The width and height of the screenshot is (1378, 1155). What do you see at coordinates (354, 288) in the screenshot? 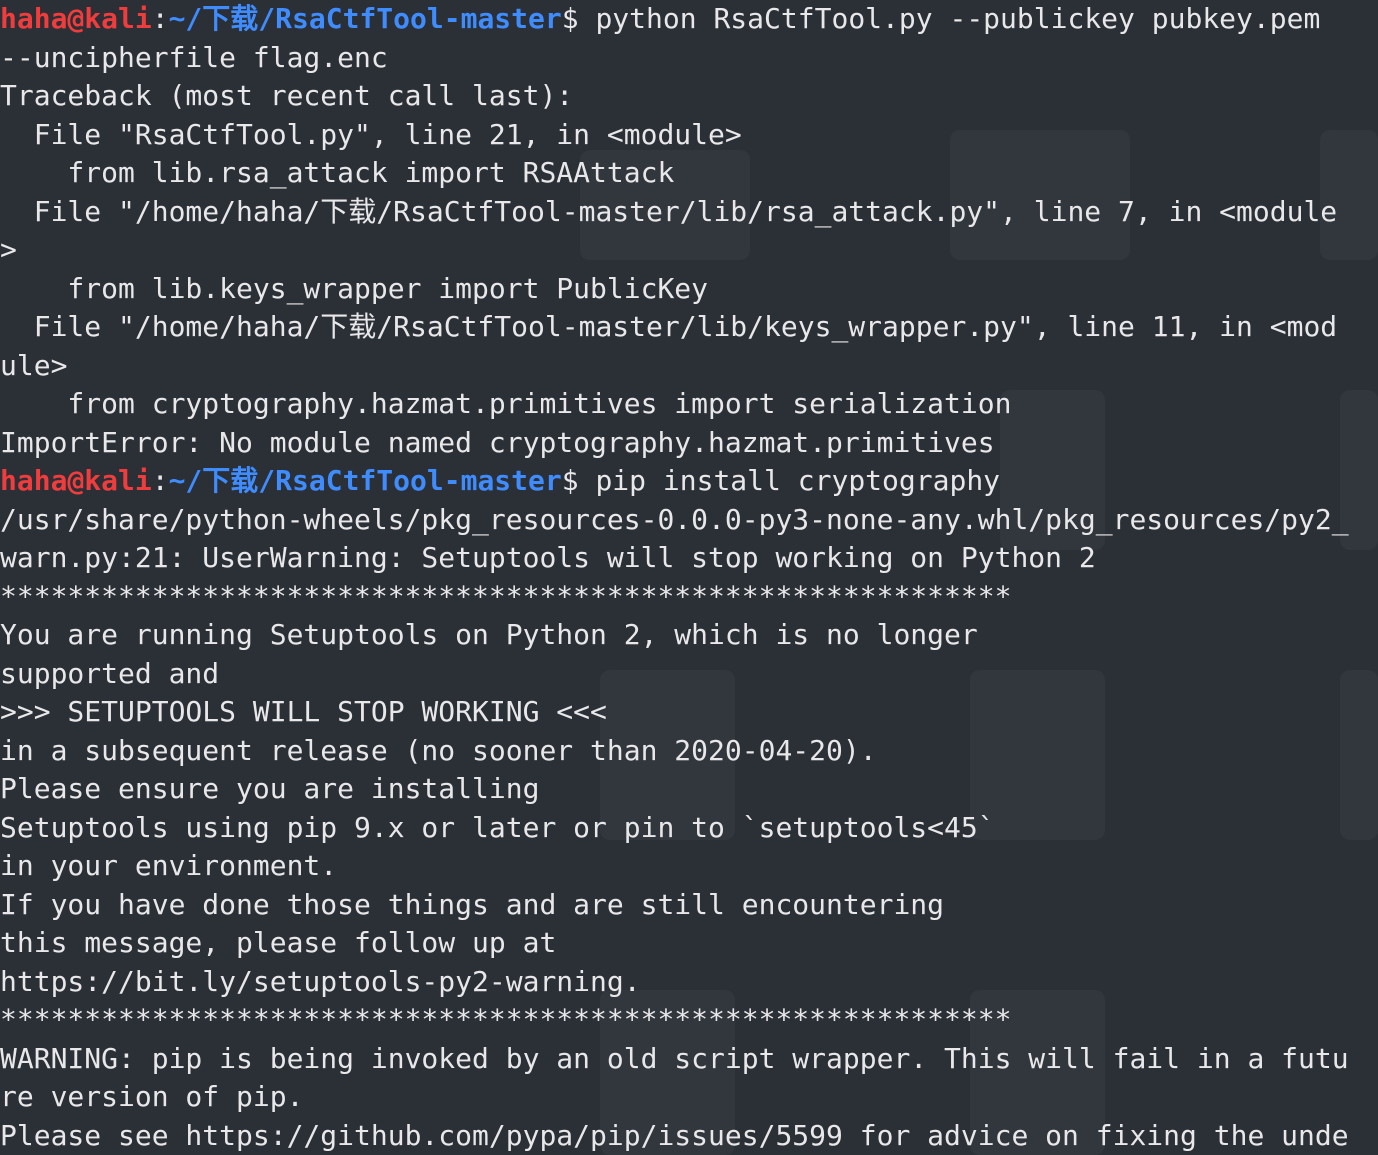
I see `output-line: from lib.keys_wrapper import PublicKey` at bounding box center [354, 288].